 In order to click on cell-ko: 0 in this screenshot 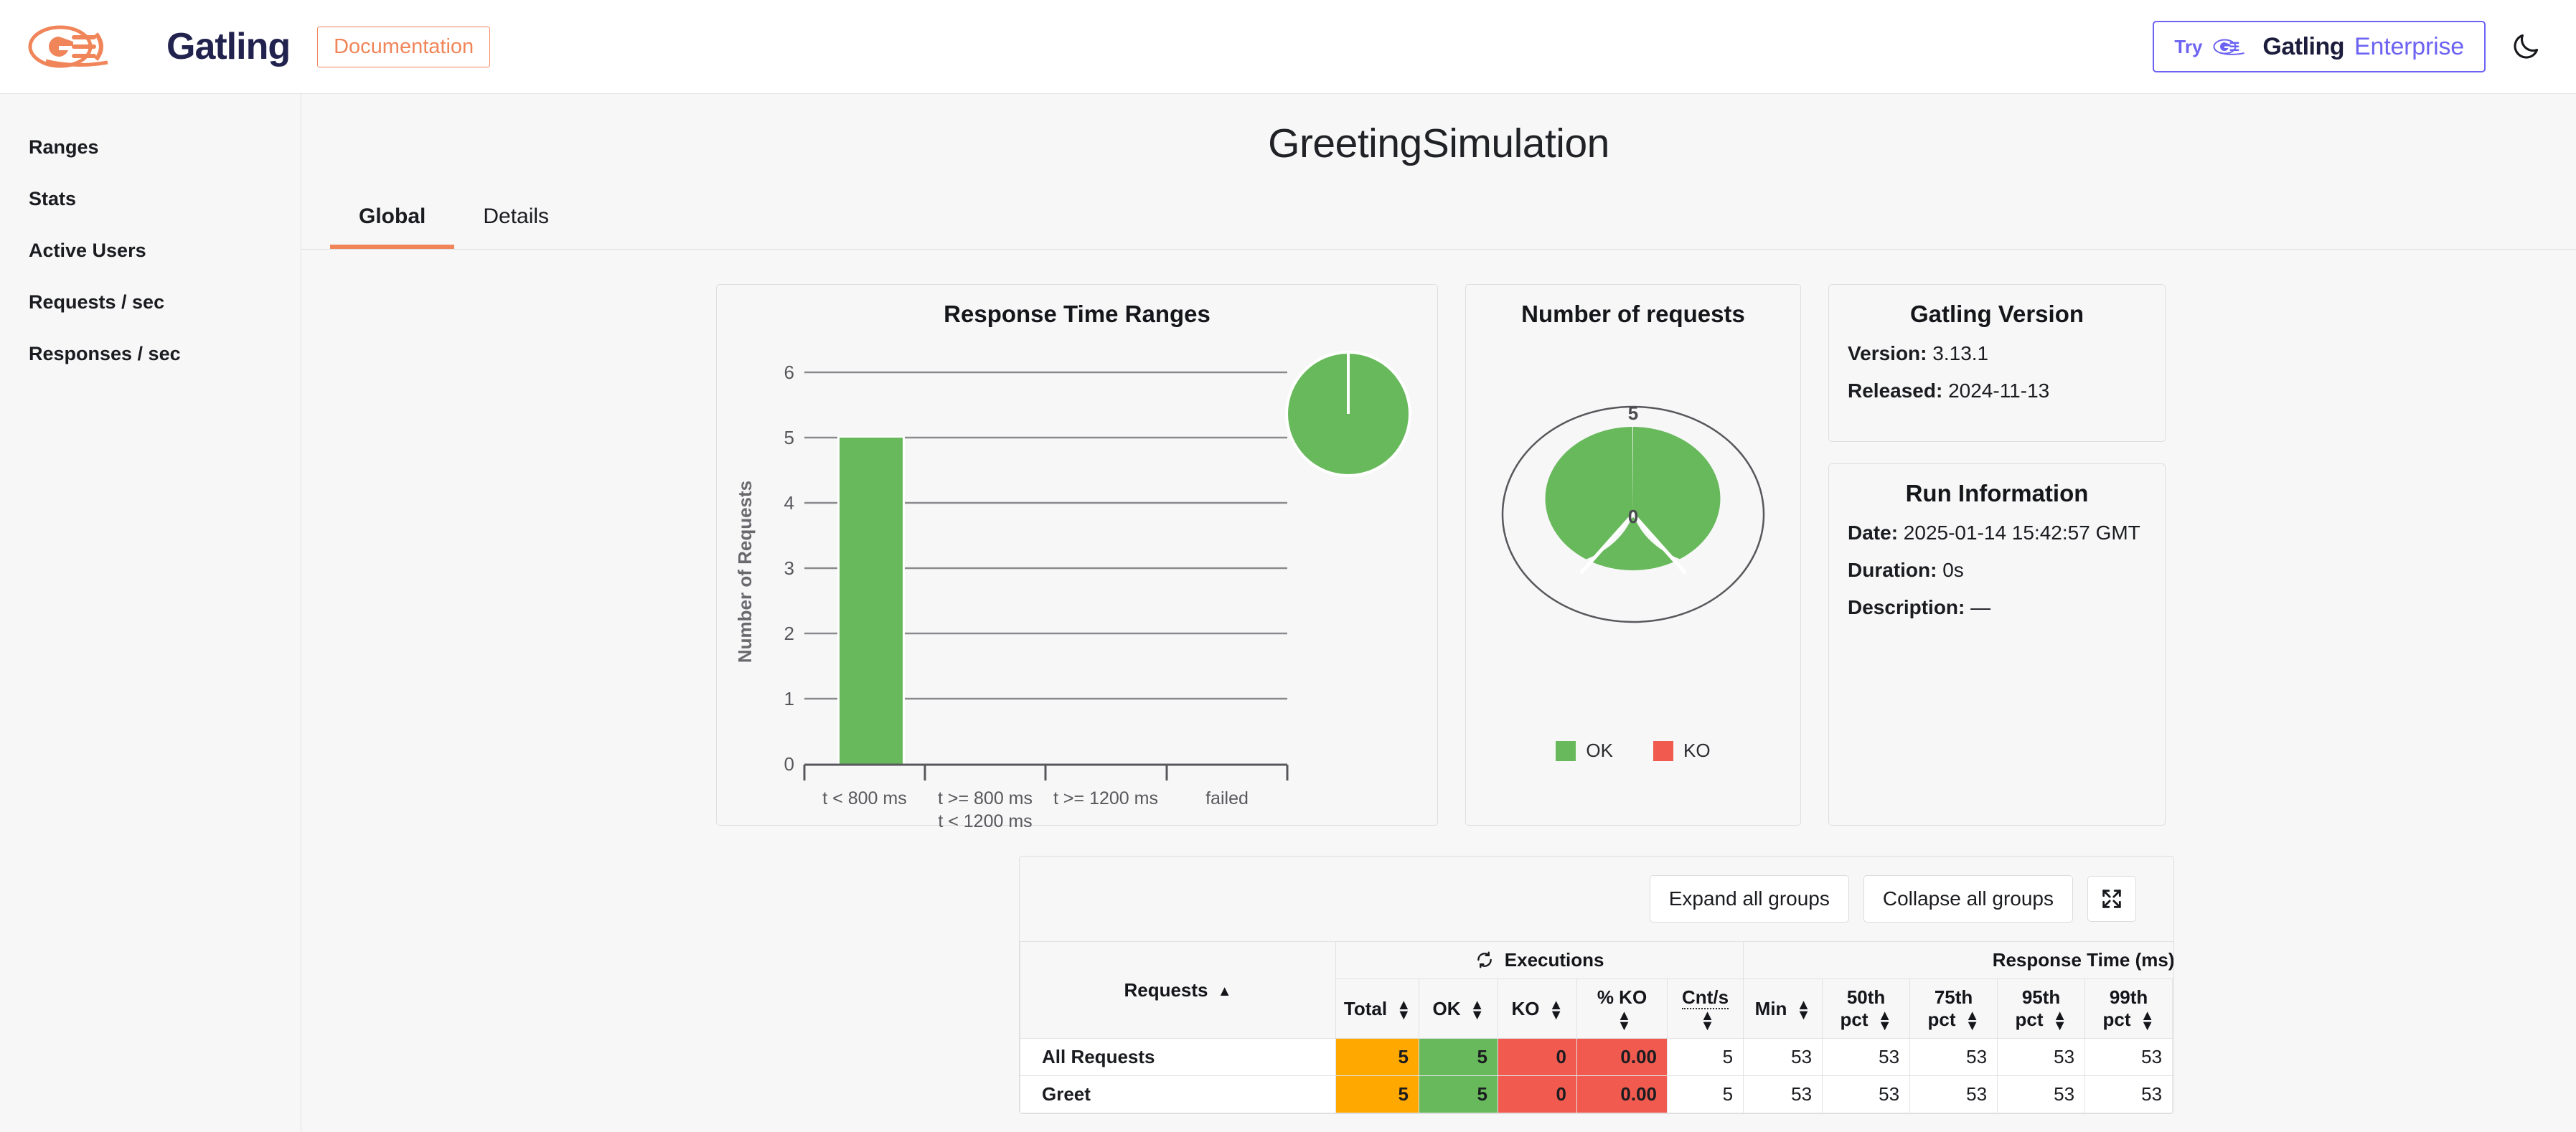, I will do `click(1537, 1057)`.